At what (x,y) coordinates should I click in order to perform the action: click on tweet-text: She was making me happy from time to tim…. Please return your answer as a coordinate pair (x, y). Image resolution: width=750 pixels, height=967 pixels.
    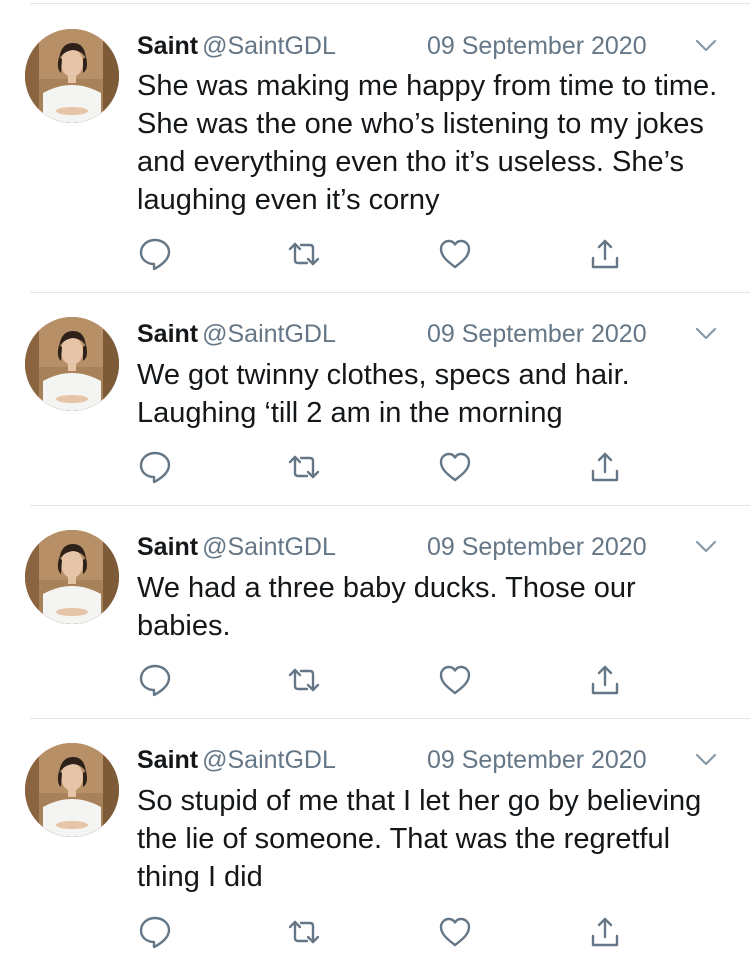
    Looking at the image, I should click on (427, 143).